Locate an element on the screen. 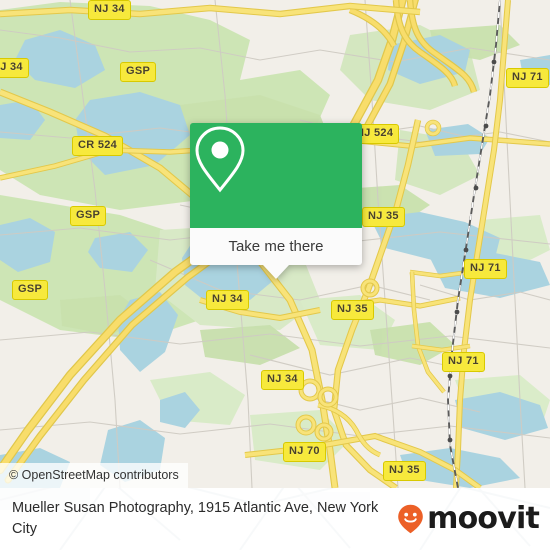 The width and height of the screenshot is (550, 550). location-popup-card: Take me there is located at coordinates (276, 201).